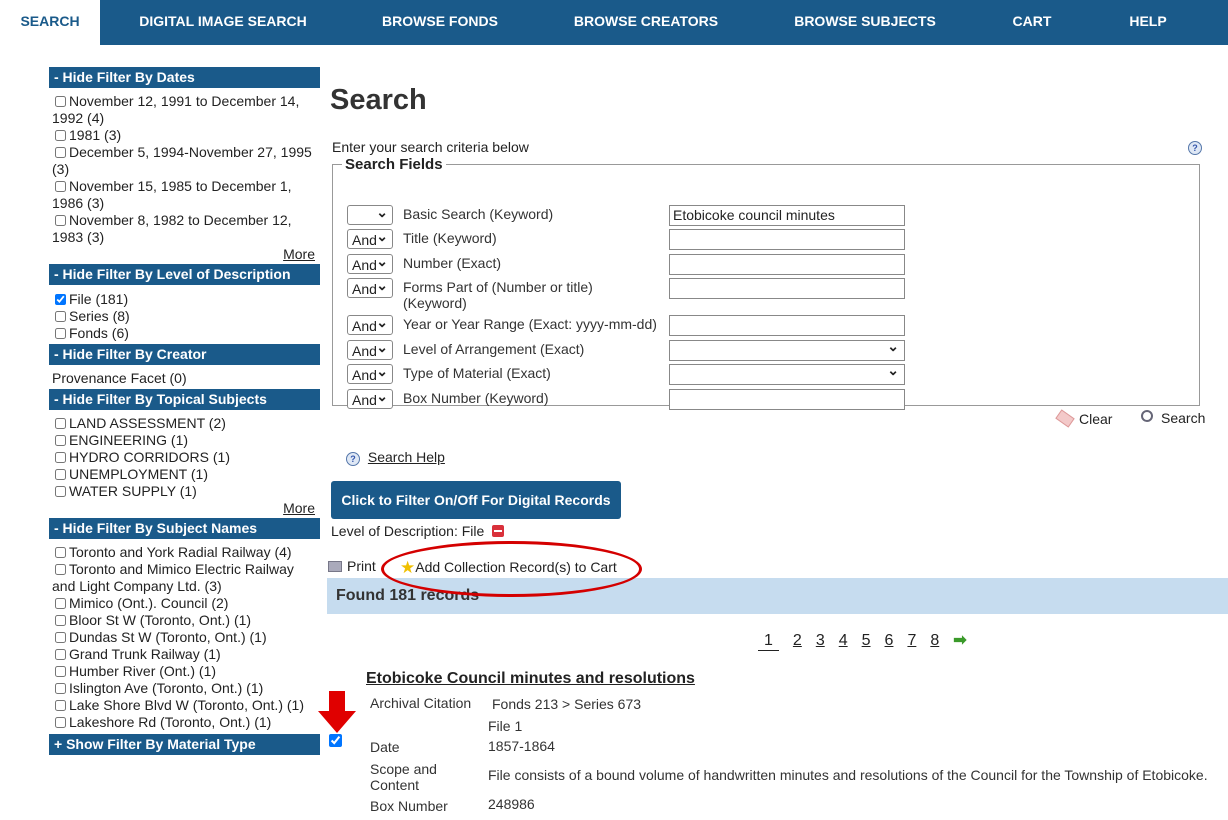  I want to click on next-arrow-icon: ➡, so click(959, 640).